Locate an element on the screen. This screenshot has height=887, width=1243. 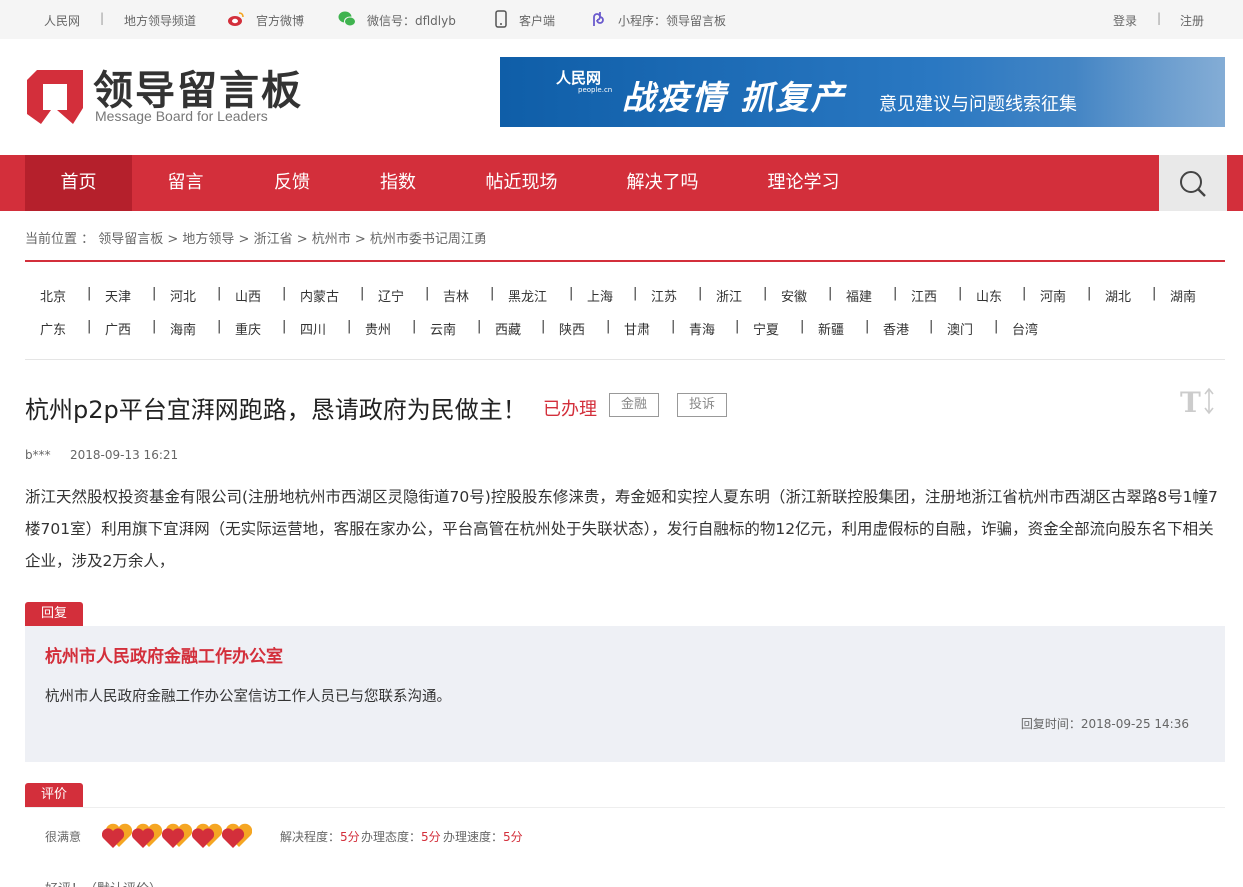
nav-theory: 理论学习 is located at coordinates (803, 183).